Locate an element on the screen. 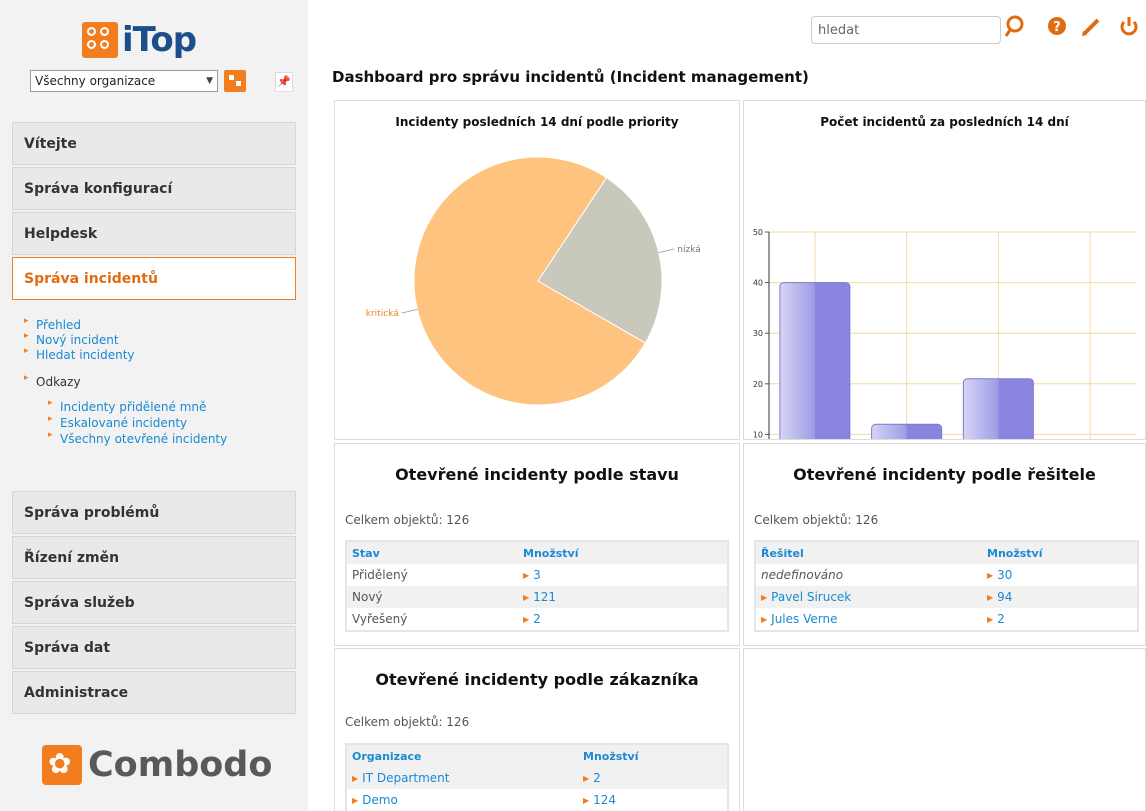 Image resolution: width=1146 pixels, height=811 pixels. help-icon: ? is located at coordinates (1057, 27).